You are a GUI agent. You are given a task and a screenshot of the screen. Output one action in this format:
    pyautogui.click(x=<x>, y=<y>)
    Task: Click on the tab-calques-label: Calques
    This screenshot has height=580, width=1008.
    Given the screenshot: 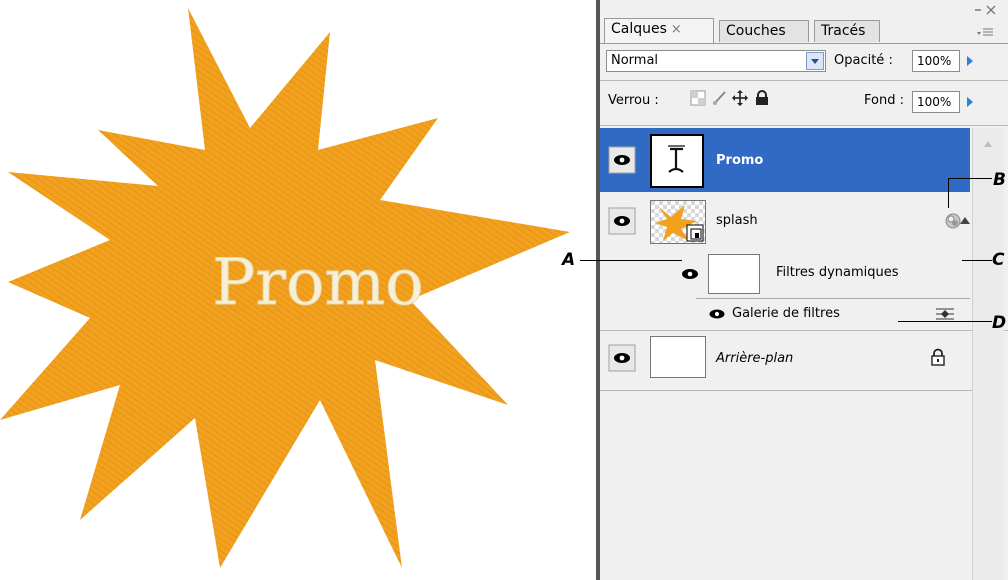 What is the action you would take?
    pyautogui.click(x=639, y=29)
    